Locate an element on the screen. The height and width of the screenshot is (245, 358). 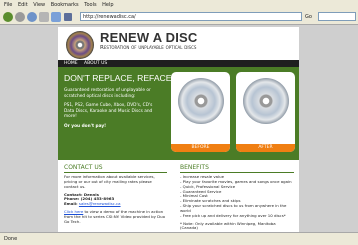
benefits-divider is located at coordinates (237, 172).